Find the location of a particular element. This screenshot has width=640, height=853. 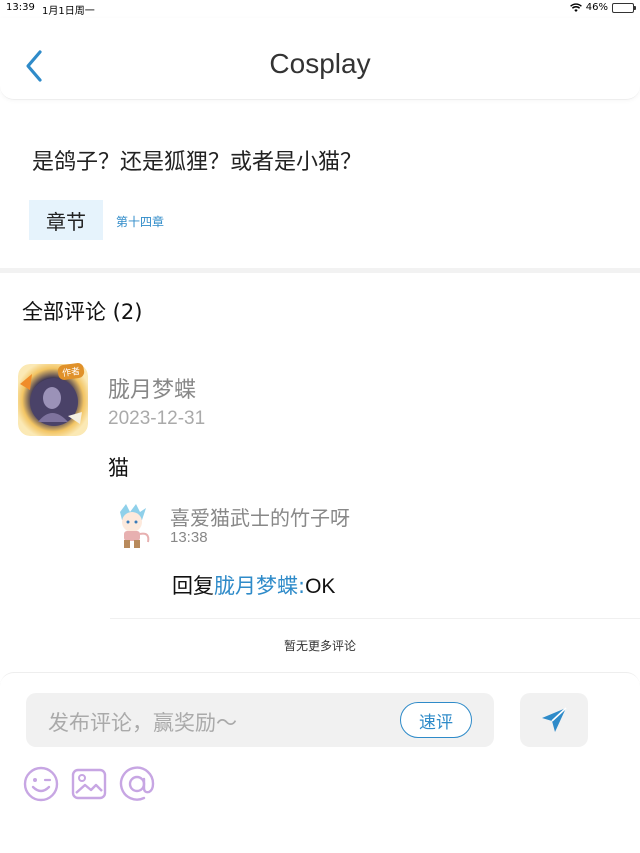

composer-toolbar is located at coordinates (89, 784).